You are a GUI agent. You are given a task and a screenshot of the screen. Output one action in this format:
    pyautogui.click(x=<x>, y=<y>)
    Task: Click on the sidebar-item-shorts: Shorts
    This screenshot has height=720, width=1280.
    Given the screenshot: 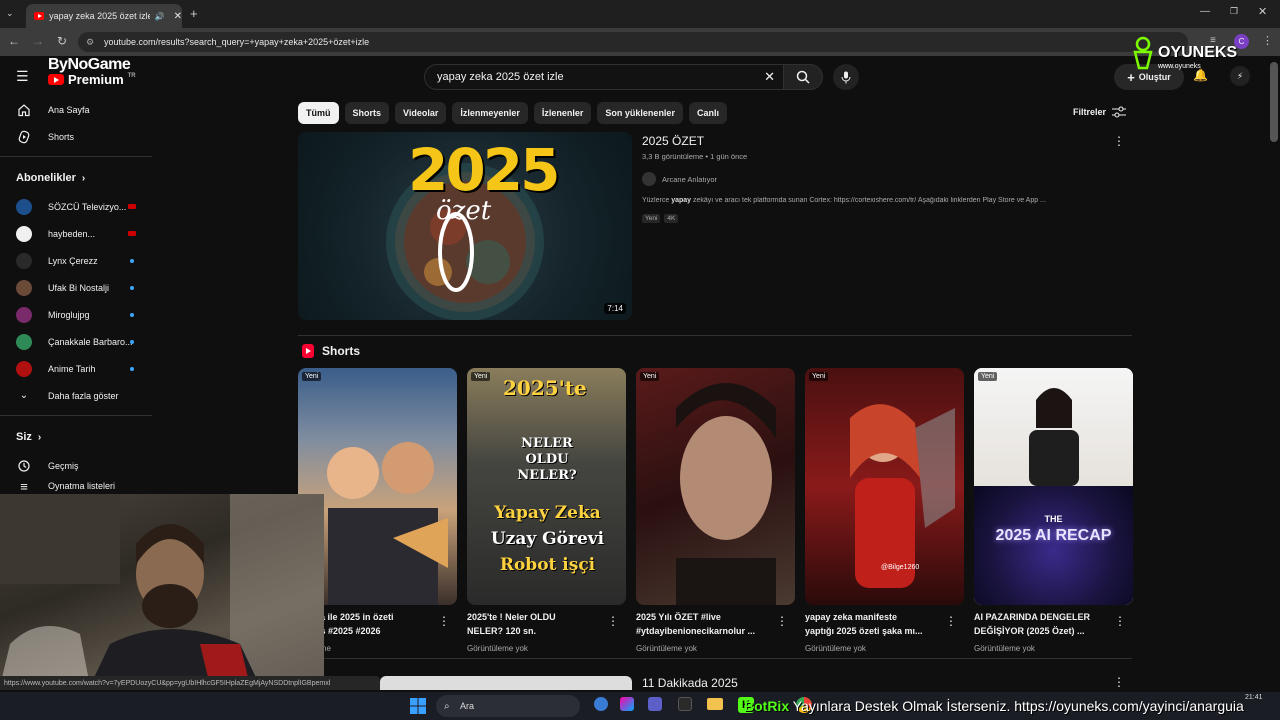 What is the action you would take?
    pyautogui.click(x=76, y=136)
    